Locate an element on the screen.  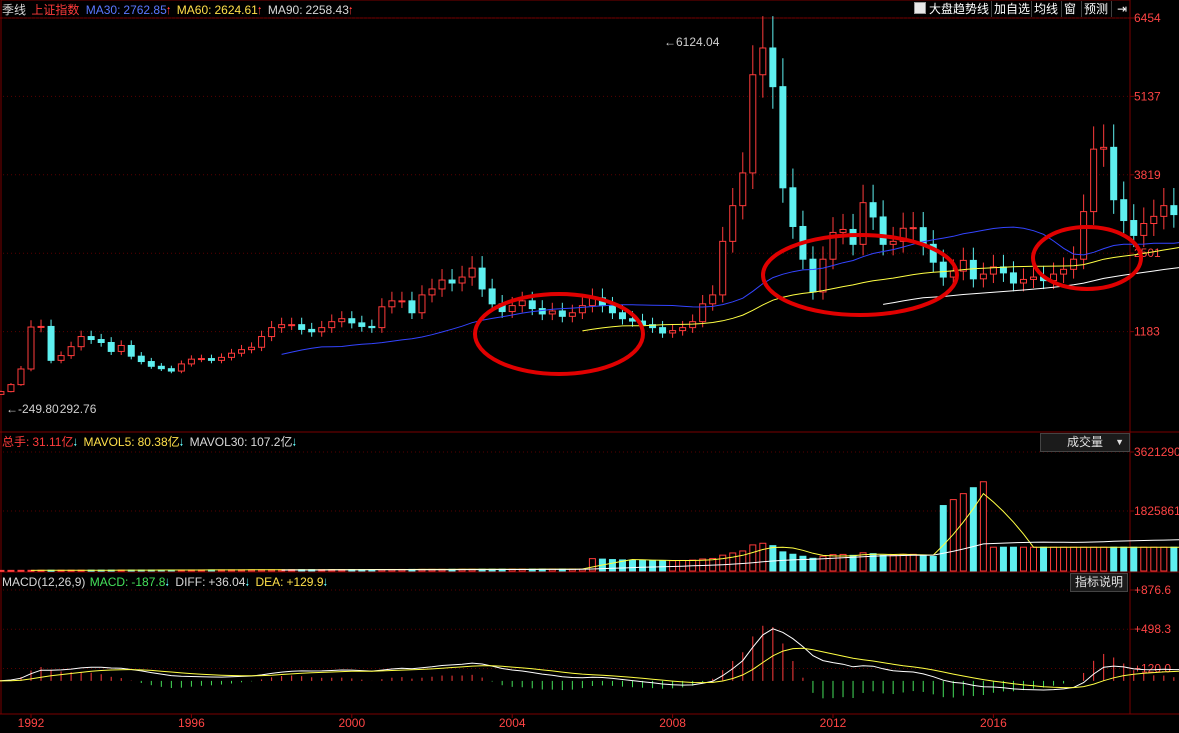
mavol5-value: 80.38亿 is located at coordinates (158, 442).